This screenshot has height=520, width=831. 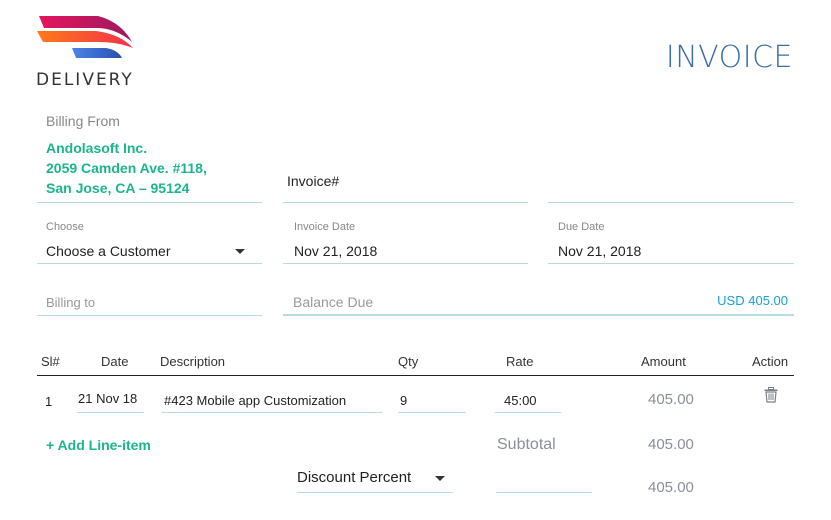 What do you see at coordinates (405, 263) in the screenshot?
I see `invoice-date-underline` at bounding box center [405, 263].